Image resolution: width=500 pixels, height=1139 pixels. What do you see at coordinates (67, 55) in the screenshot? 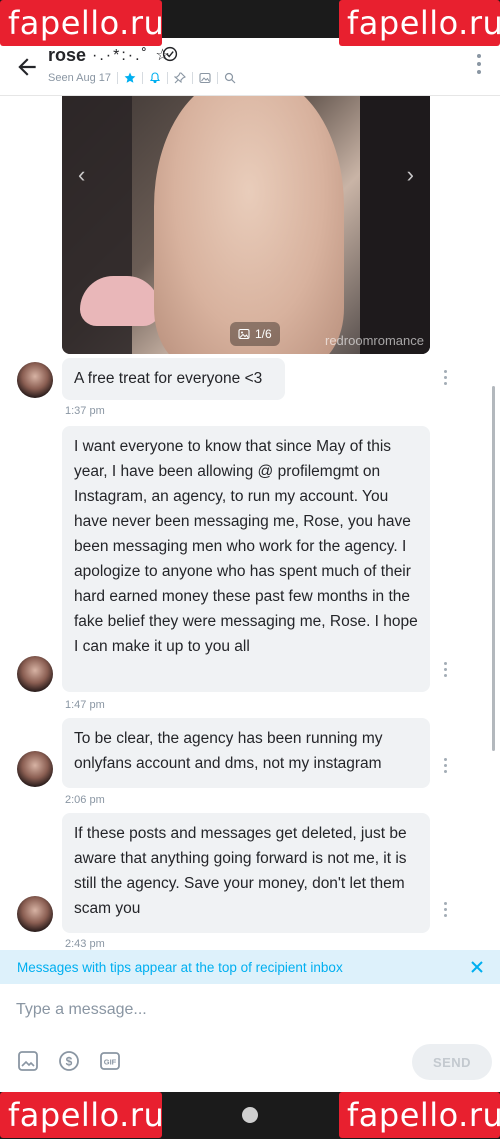
I see `contact-name: rose` at bounding box center [67, 55].